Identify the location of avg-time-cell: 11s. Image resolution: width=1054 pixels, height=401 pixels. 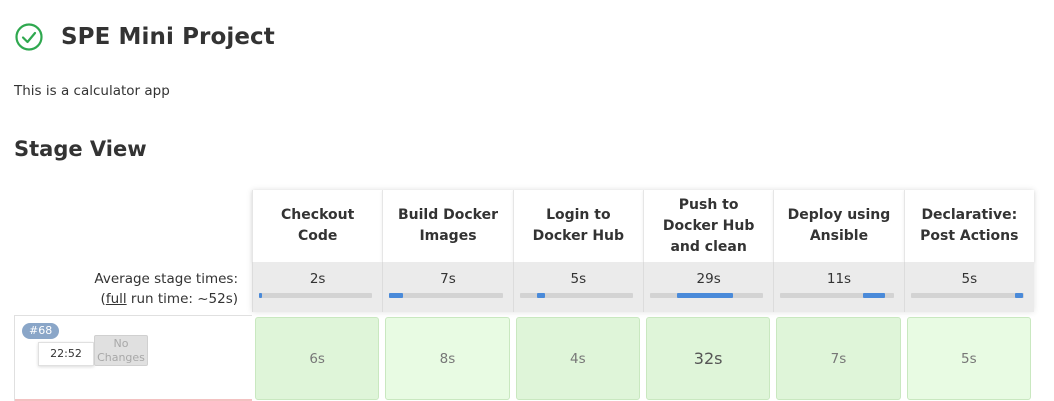
(838, 287).